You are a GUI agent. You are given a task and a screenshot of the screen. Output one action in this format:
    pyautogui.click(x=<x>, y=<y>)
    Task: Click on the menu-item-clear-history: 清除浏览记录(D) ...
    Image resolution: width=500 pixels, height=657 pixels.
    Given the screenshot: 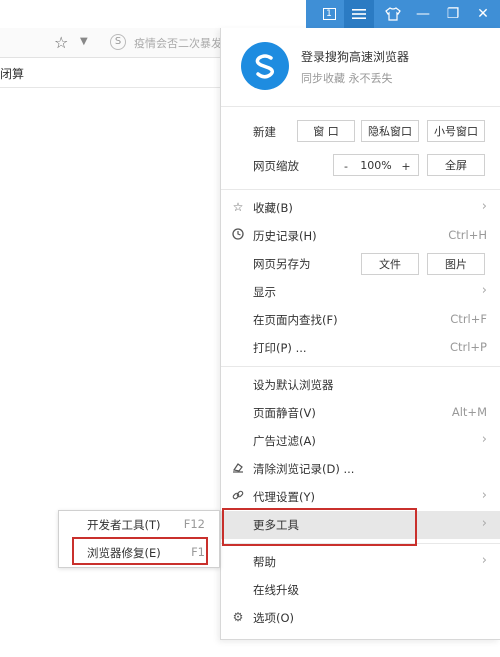 What is the action you would take?
    pyautogui.click(x=360, y=469)
    